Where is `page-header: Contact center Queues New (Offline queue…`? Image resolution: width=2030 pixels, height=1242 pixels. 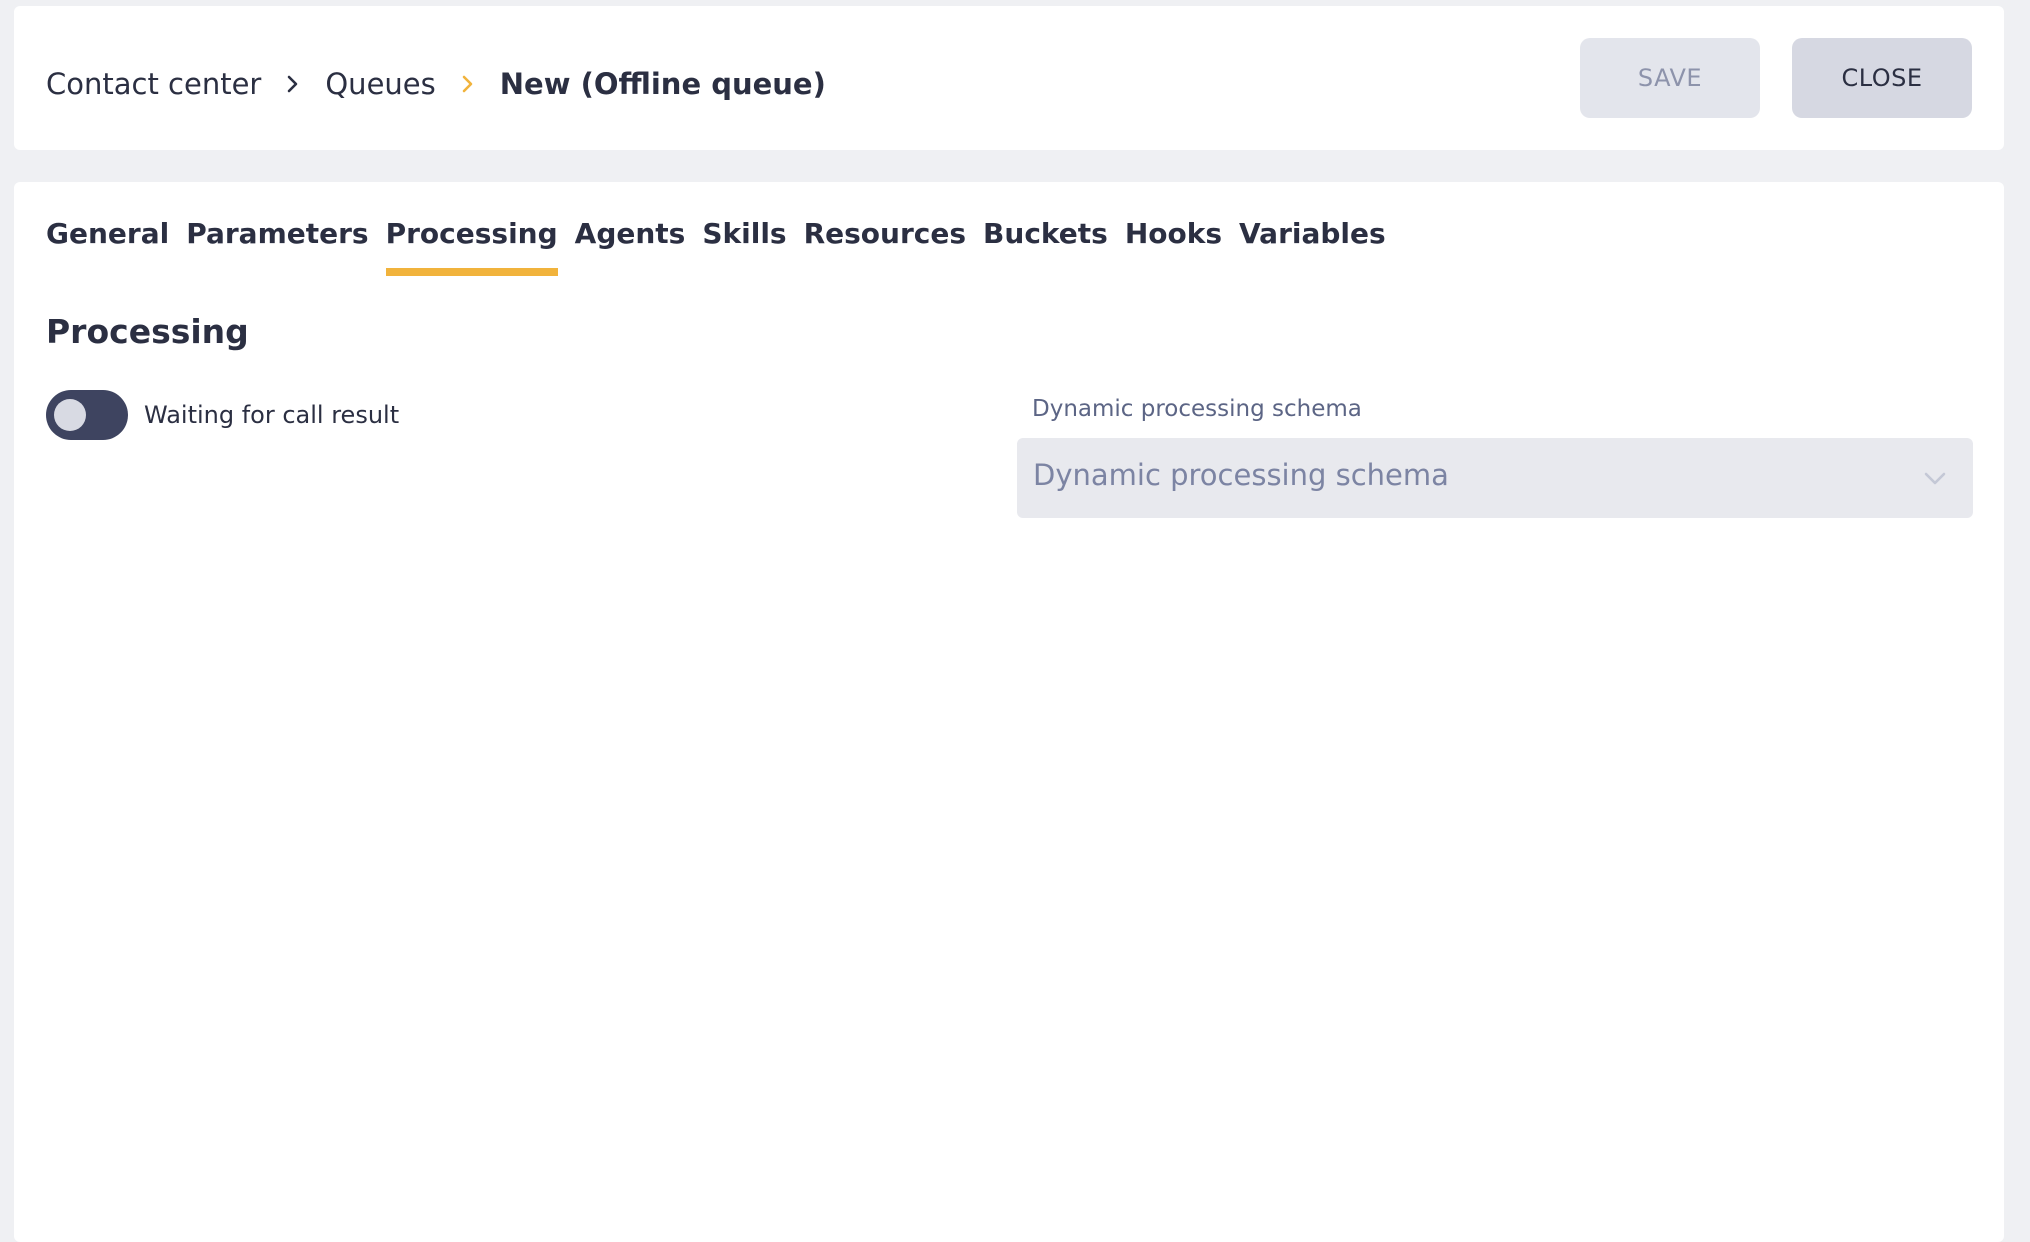
page-header: Contact center Queues New (Offline queue… is located at coordinates (1009, 78).